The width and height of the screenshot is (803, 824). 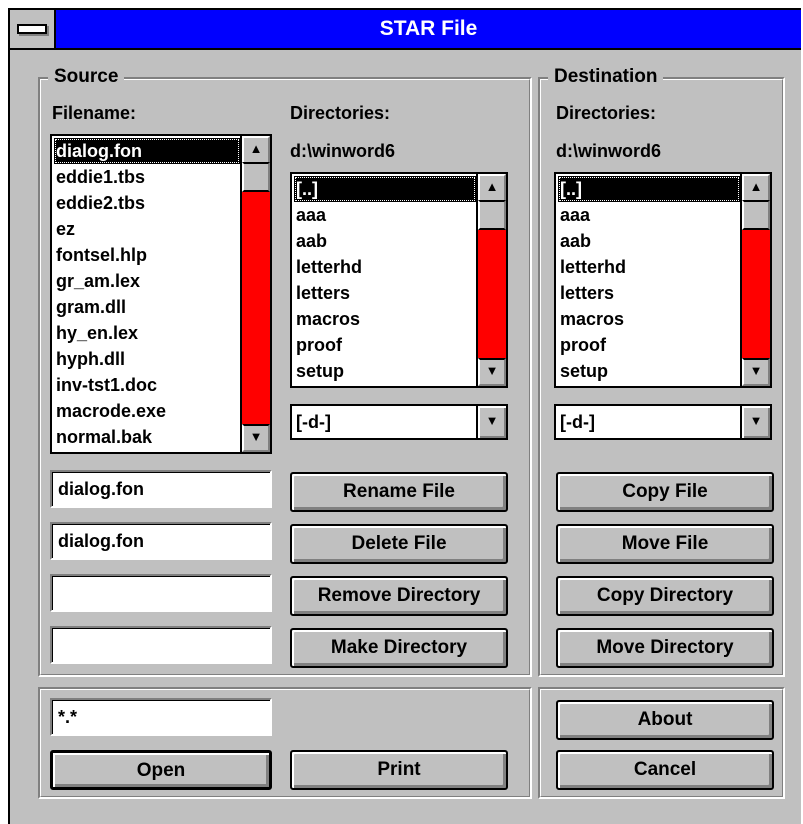 I want to click on source-drive-select: [-d-] ▼, so click(x=399, y=422).